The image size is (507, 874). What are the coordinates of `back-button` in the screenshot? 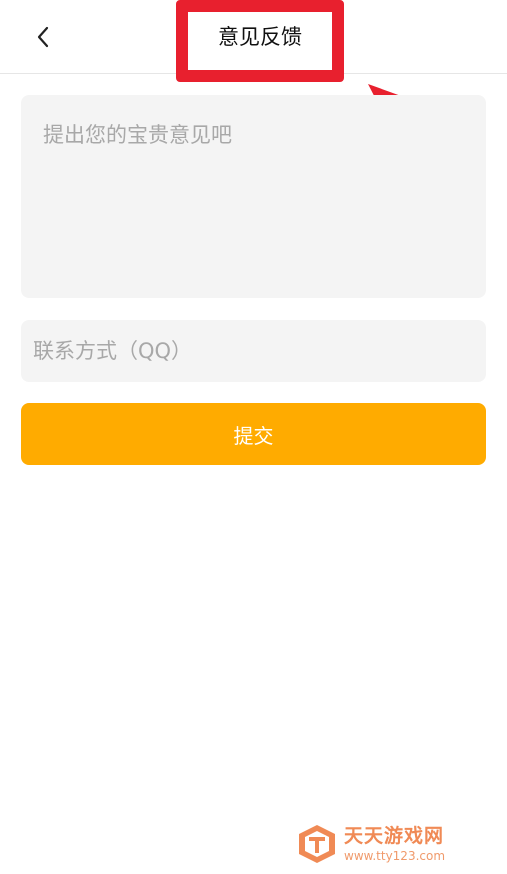 It's located at (43, 37).